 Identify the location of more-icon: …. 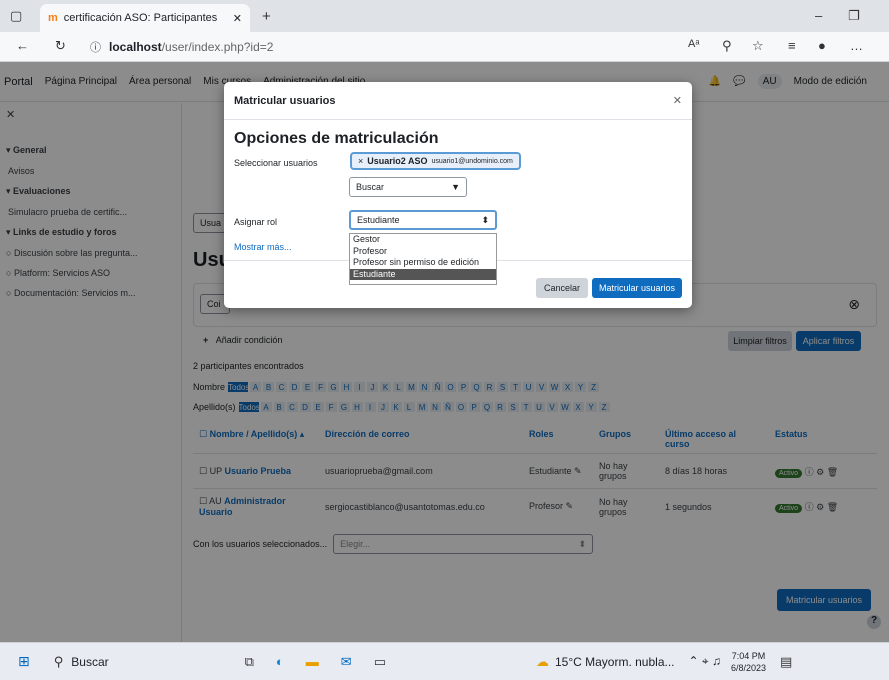
(856, 45).